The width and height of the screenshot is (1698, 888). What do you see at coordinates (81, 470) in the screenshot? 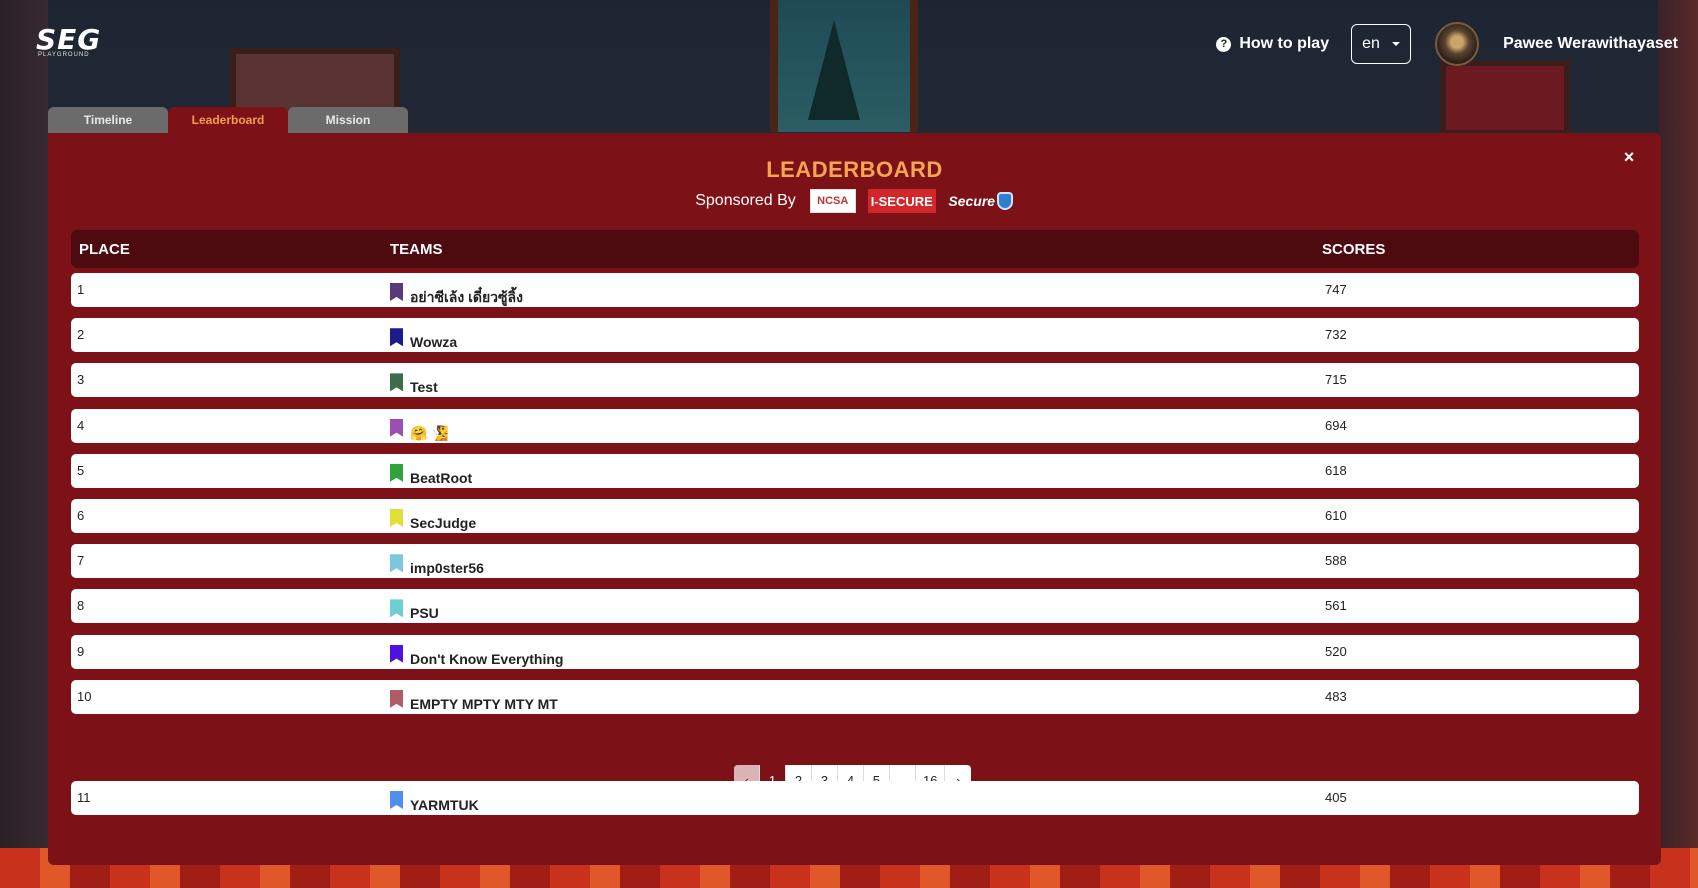
I see `row-place: 5` at bounding box center [81, 470].